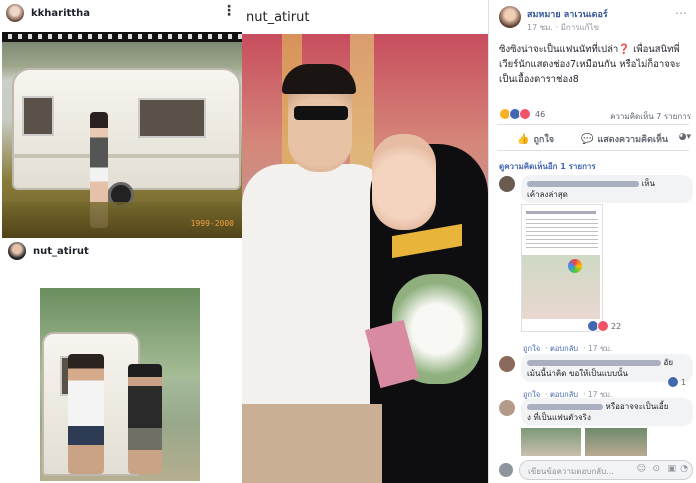  Describe the element at coordinates (684, 469) in the screenshot. I see `sticker-icon: ◔` at that location.